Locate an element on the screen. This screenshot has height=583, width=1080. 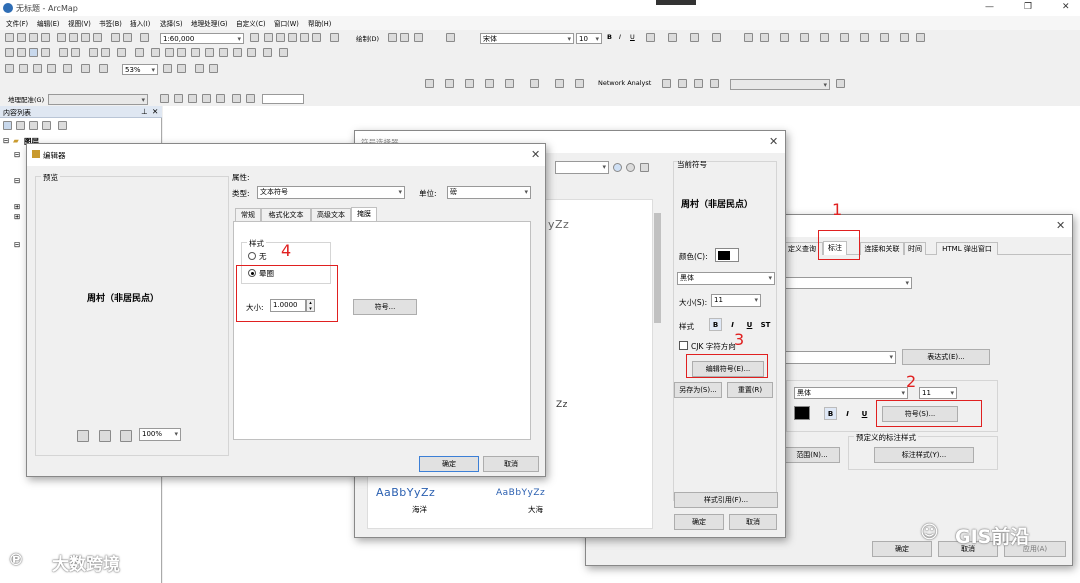
symbol-bold-button: B is located at coordinates (715, 324).